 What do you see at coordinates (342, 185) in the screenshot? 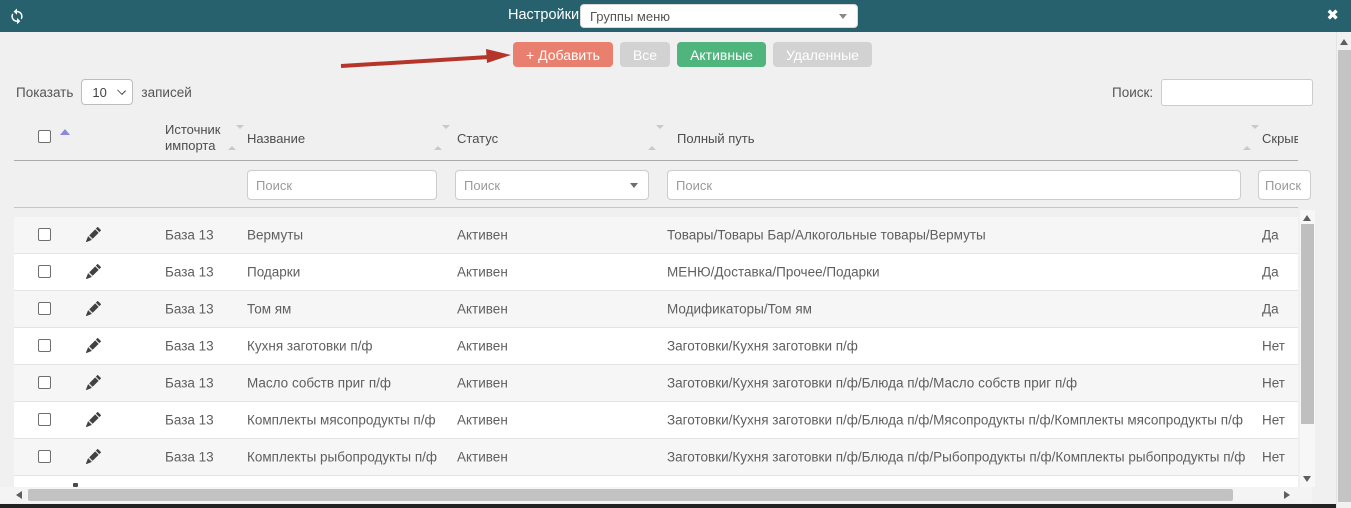
I see `filter-name-input` at bounding box center [342, 185].